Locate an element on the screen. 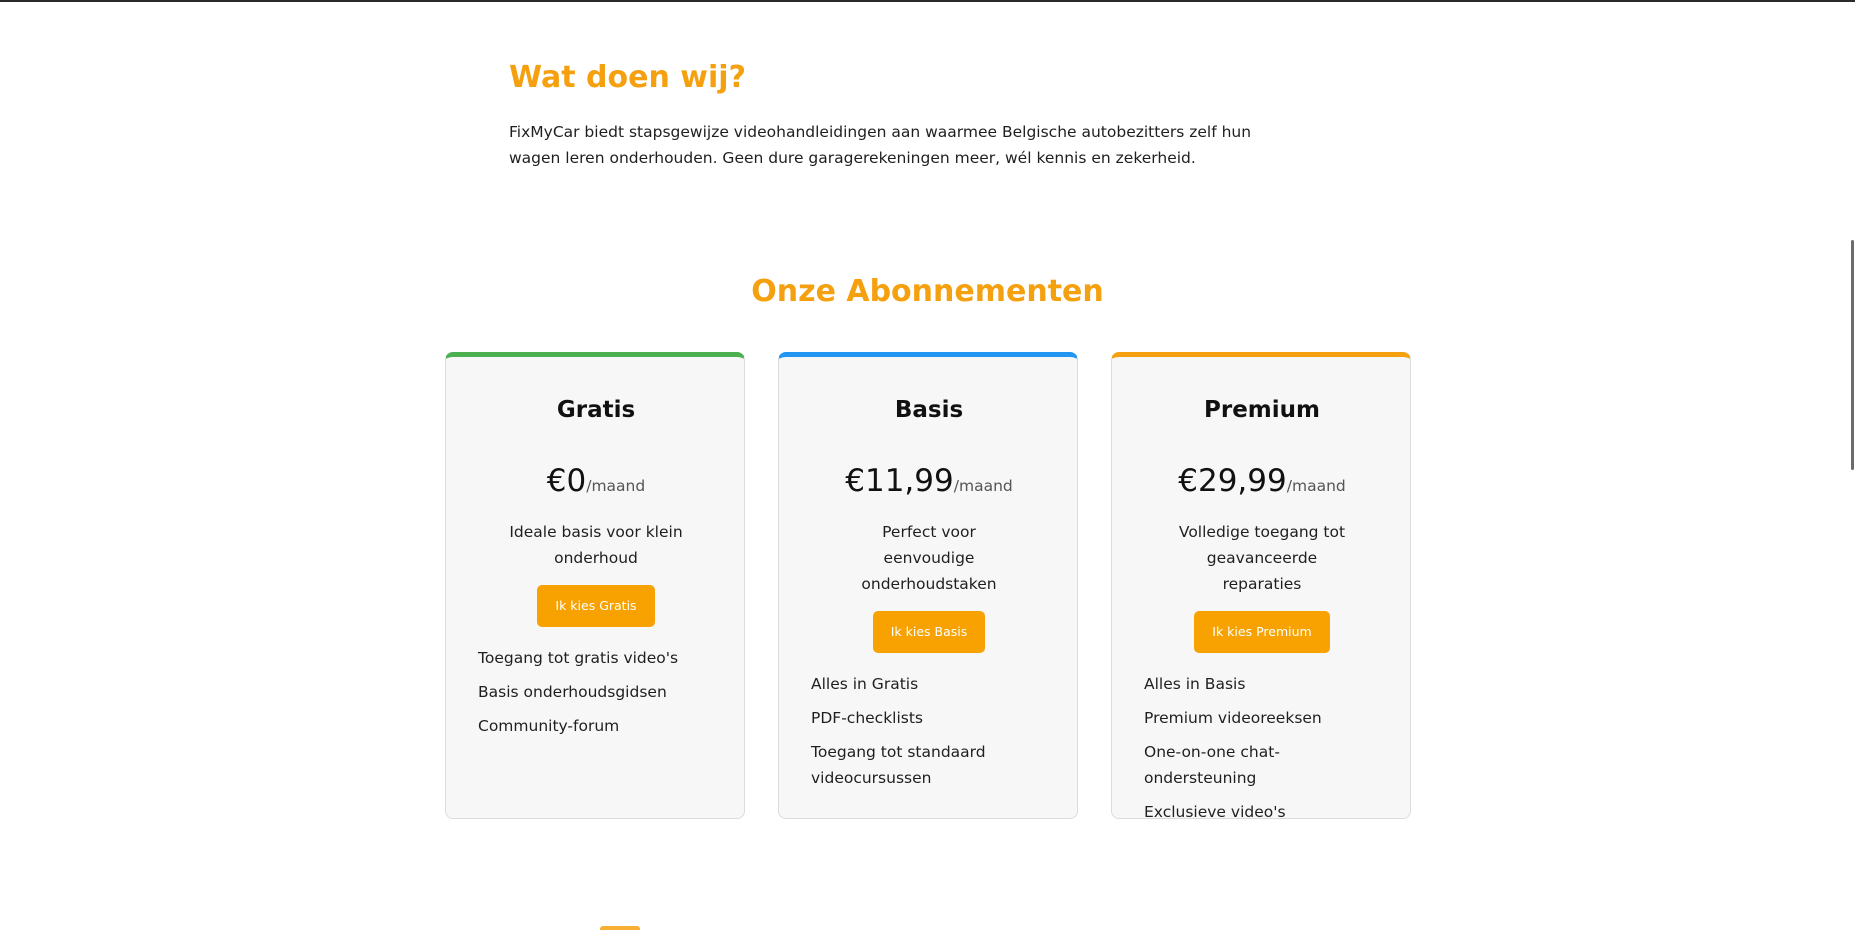 The height and width of the screenshot is (930, 1855). feature-item: Exclusieve video's is located at coordinates (1215, 812).